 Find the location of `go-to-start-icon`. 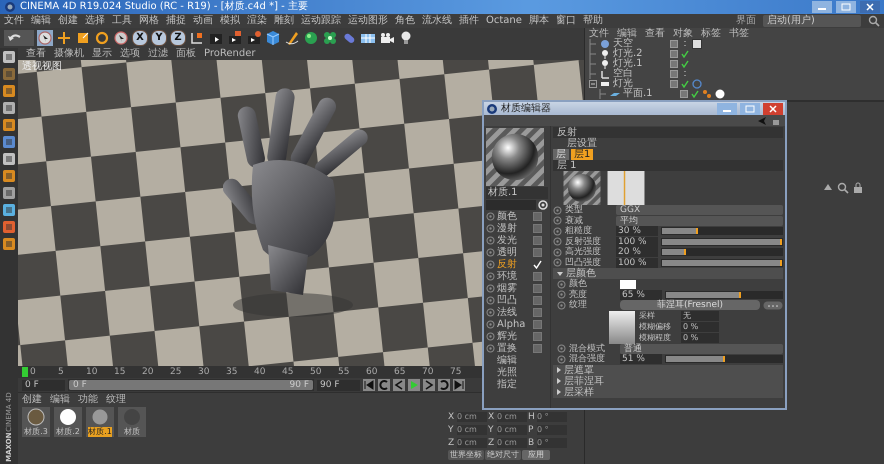

go-to-start-icon is located at coordinates (369, 385).